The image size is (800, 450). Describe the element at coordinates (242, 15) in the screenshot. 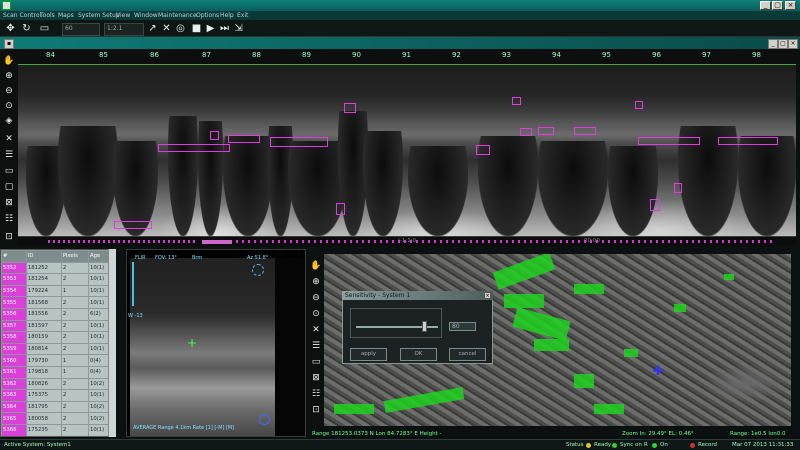

I see `menu-exit: Exit` at that location.